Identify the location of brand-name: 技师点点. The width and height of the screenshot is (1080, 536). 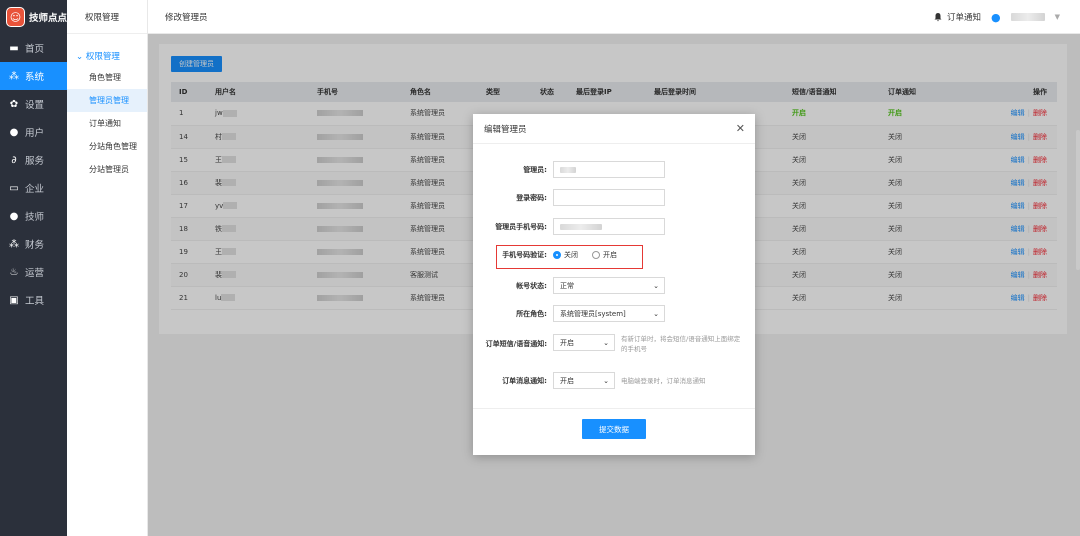
(47, 18).